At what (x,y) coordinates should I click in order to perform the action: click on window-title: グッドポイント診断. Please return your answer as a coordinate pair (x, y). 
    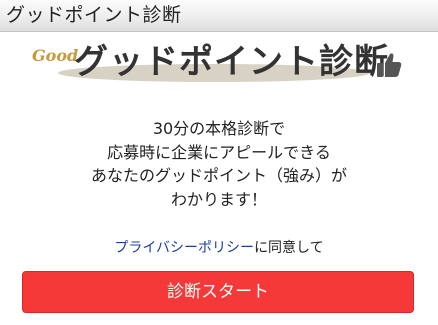
    Looking at the image, I should click on (94, 15).